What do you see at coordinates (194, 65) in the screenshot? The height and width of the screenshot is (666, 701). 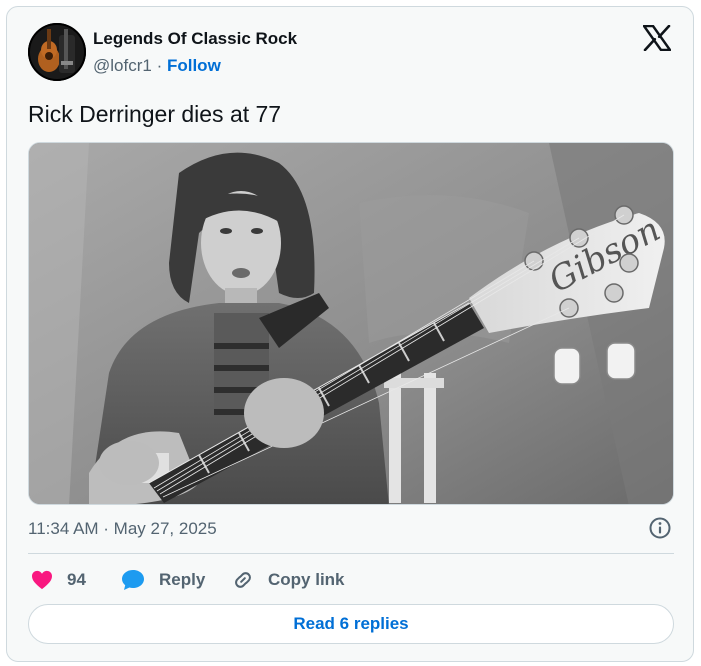 I see `follow-link: Follow` at bounding box center [194, 65].